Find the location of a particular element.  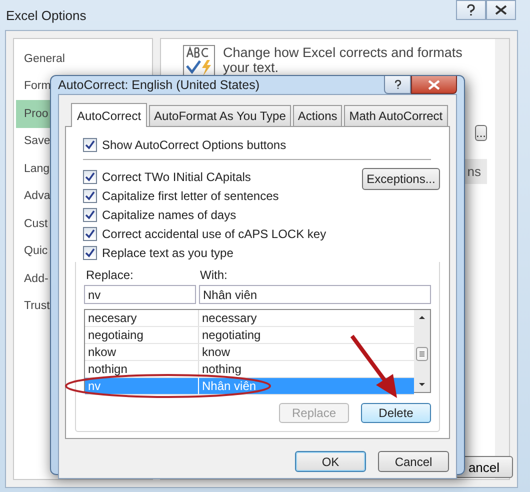

table-cell-text: Nhân viên is located at coordinates (229, 386).